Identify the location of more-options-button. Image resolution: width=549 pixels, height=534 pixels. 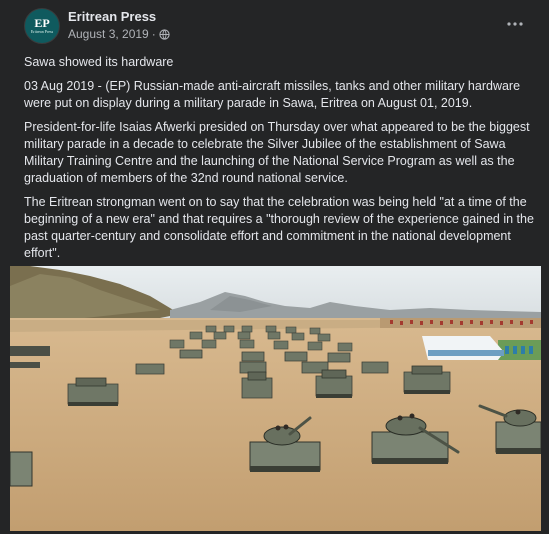
(515, 24).